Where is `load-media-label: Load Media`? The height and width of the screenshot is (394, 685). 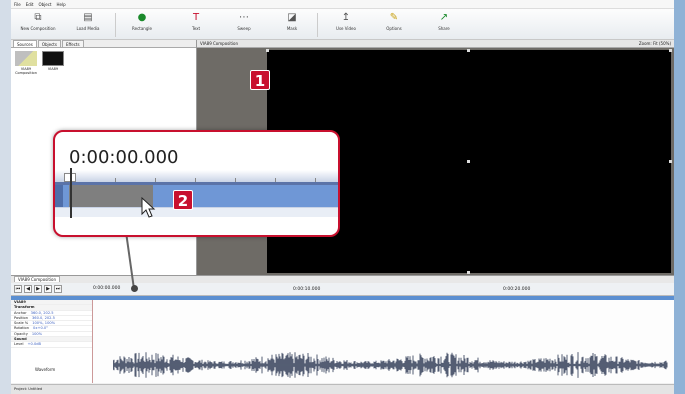
load-media-label: Load Media is located at coordinates (88, 28).